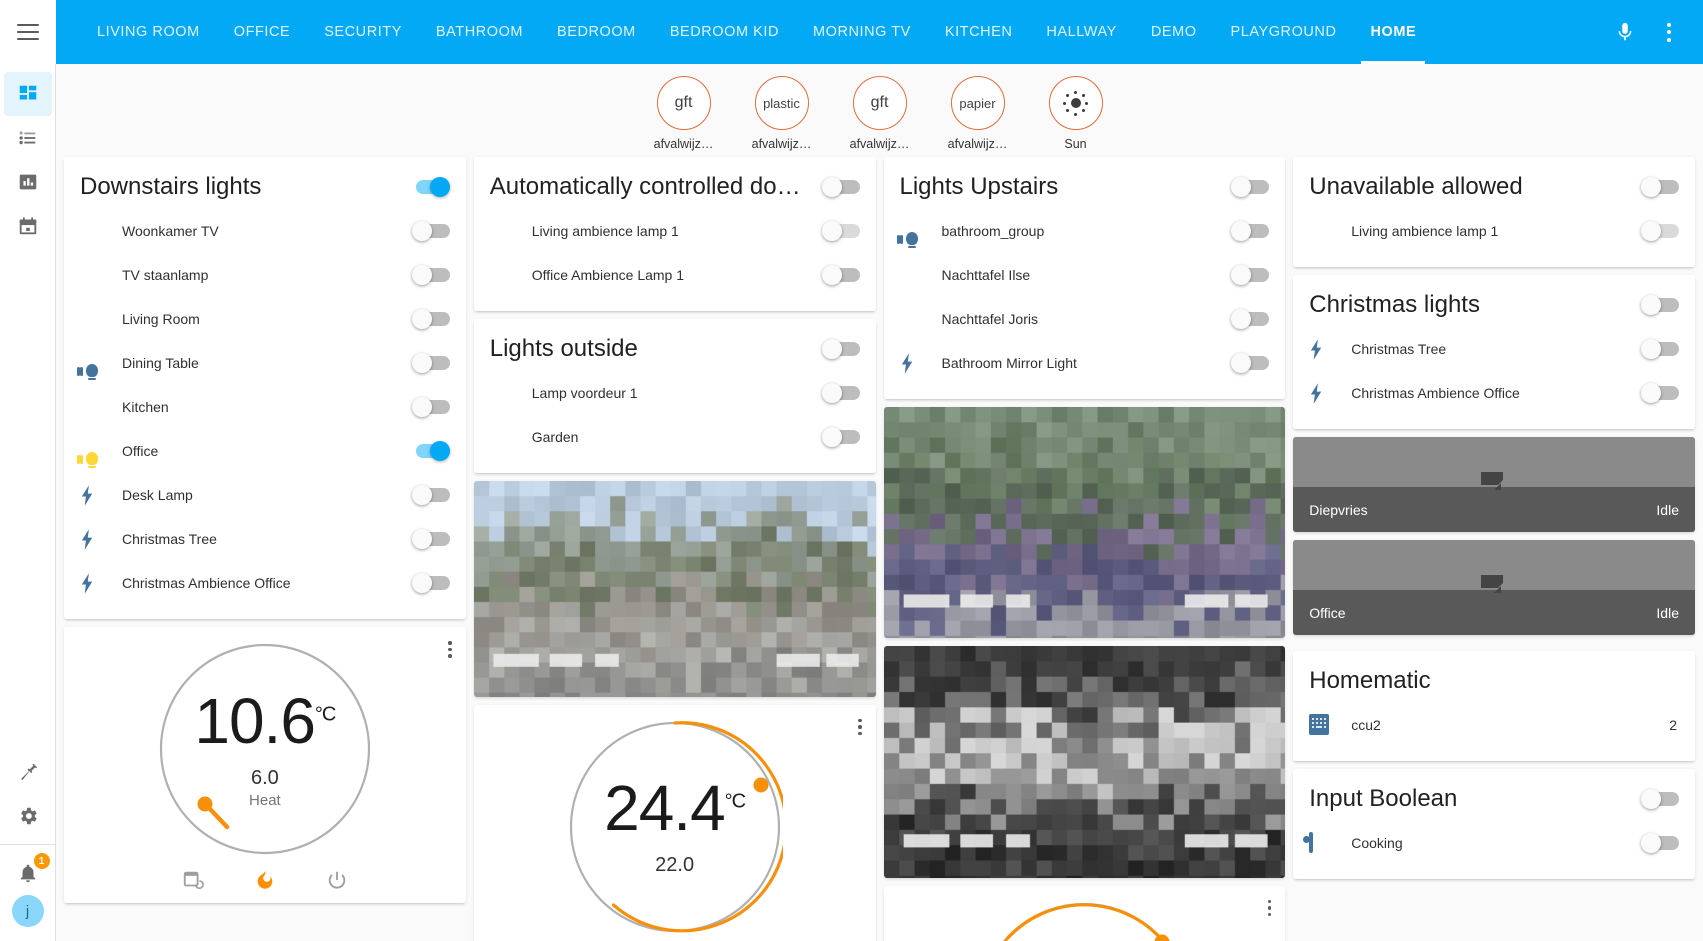 The width and height of the screenshot is (1703, 941). What do you see at coordinates (265, 319) in the screenshot?
I see `entity-row: Living Room` at bounding box center [265, 319].